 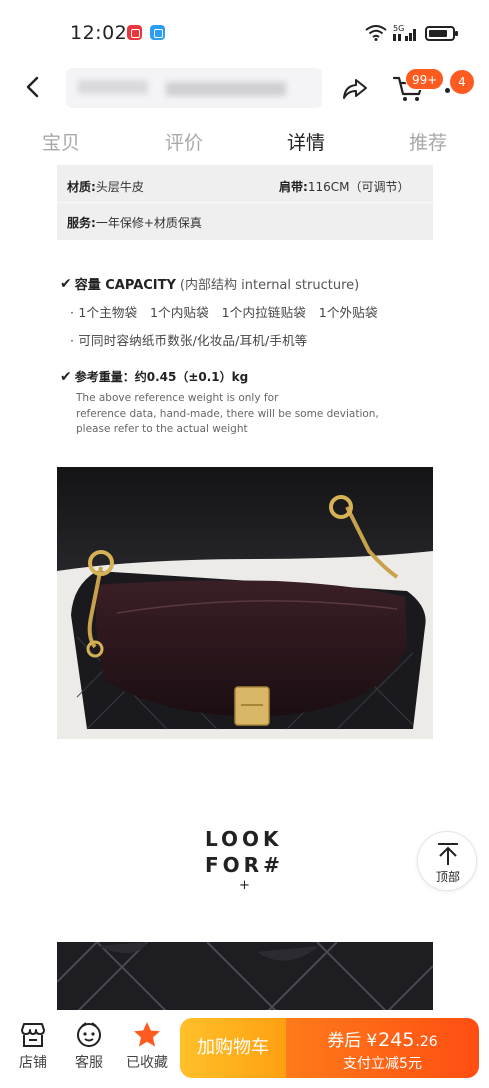 I want to click on star-icon, so click(x=147, y=1034).